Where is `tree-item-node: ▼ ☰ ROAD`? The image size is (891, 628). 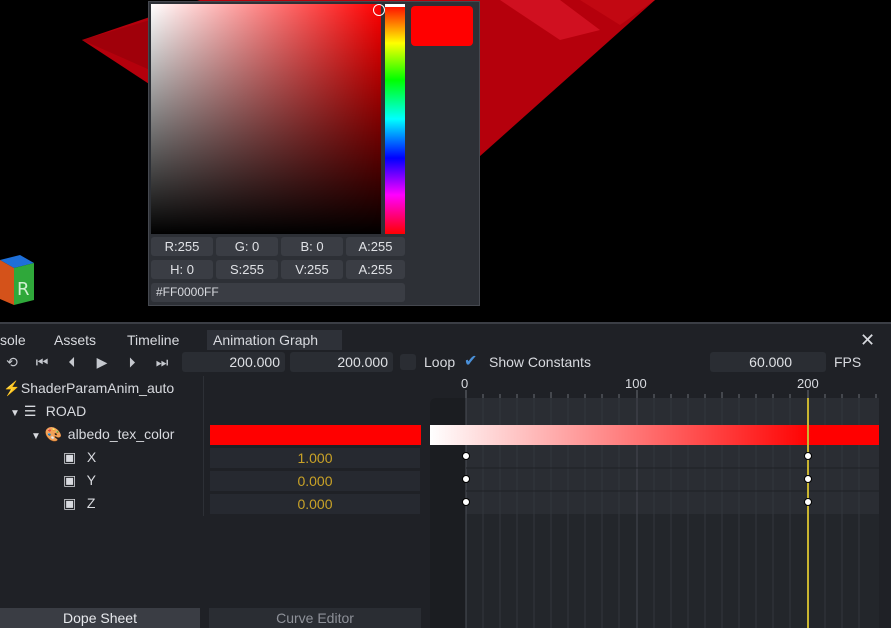
tree-item-node: ▼ ☰ ROAD is located at coordinates (43, 411).